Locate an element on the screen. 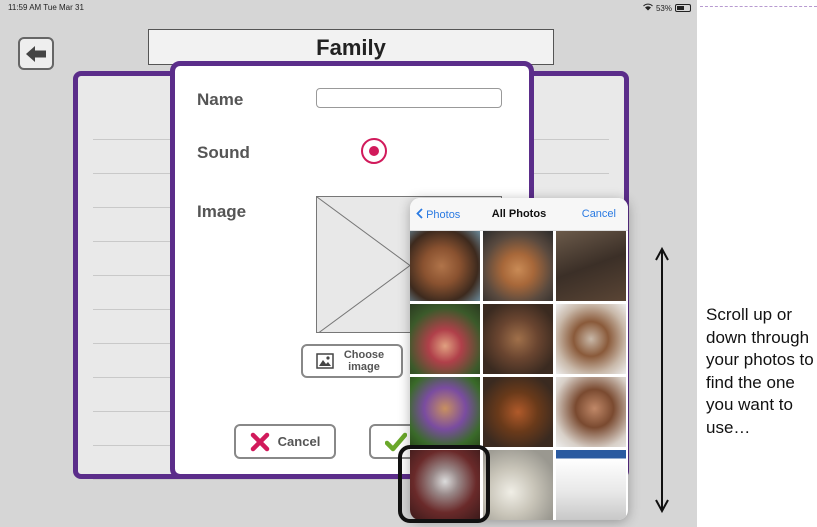  sound-radio-button is located at coordinates (374, 151).